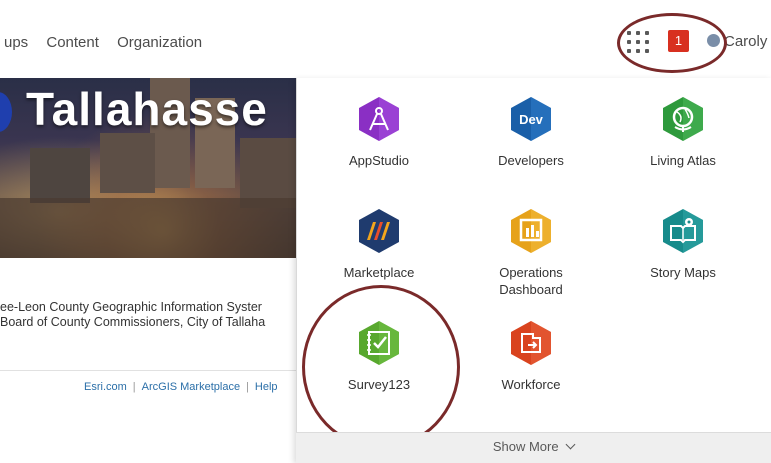 This screenshot has height=463, width=771. I want to click on avatar, so click(713, 40).